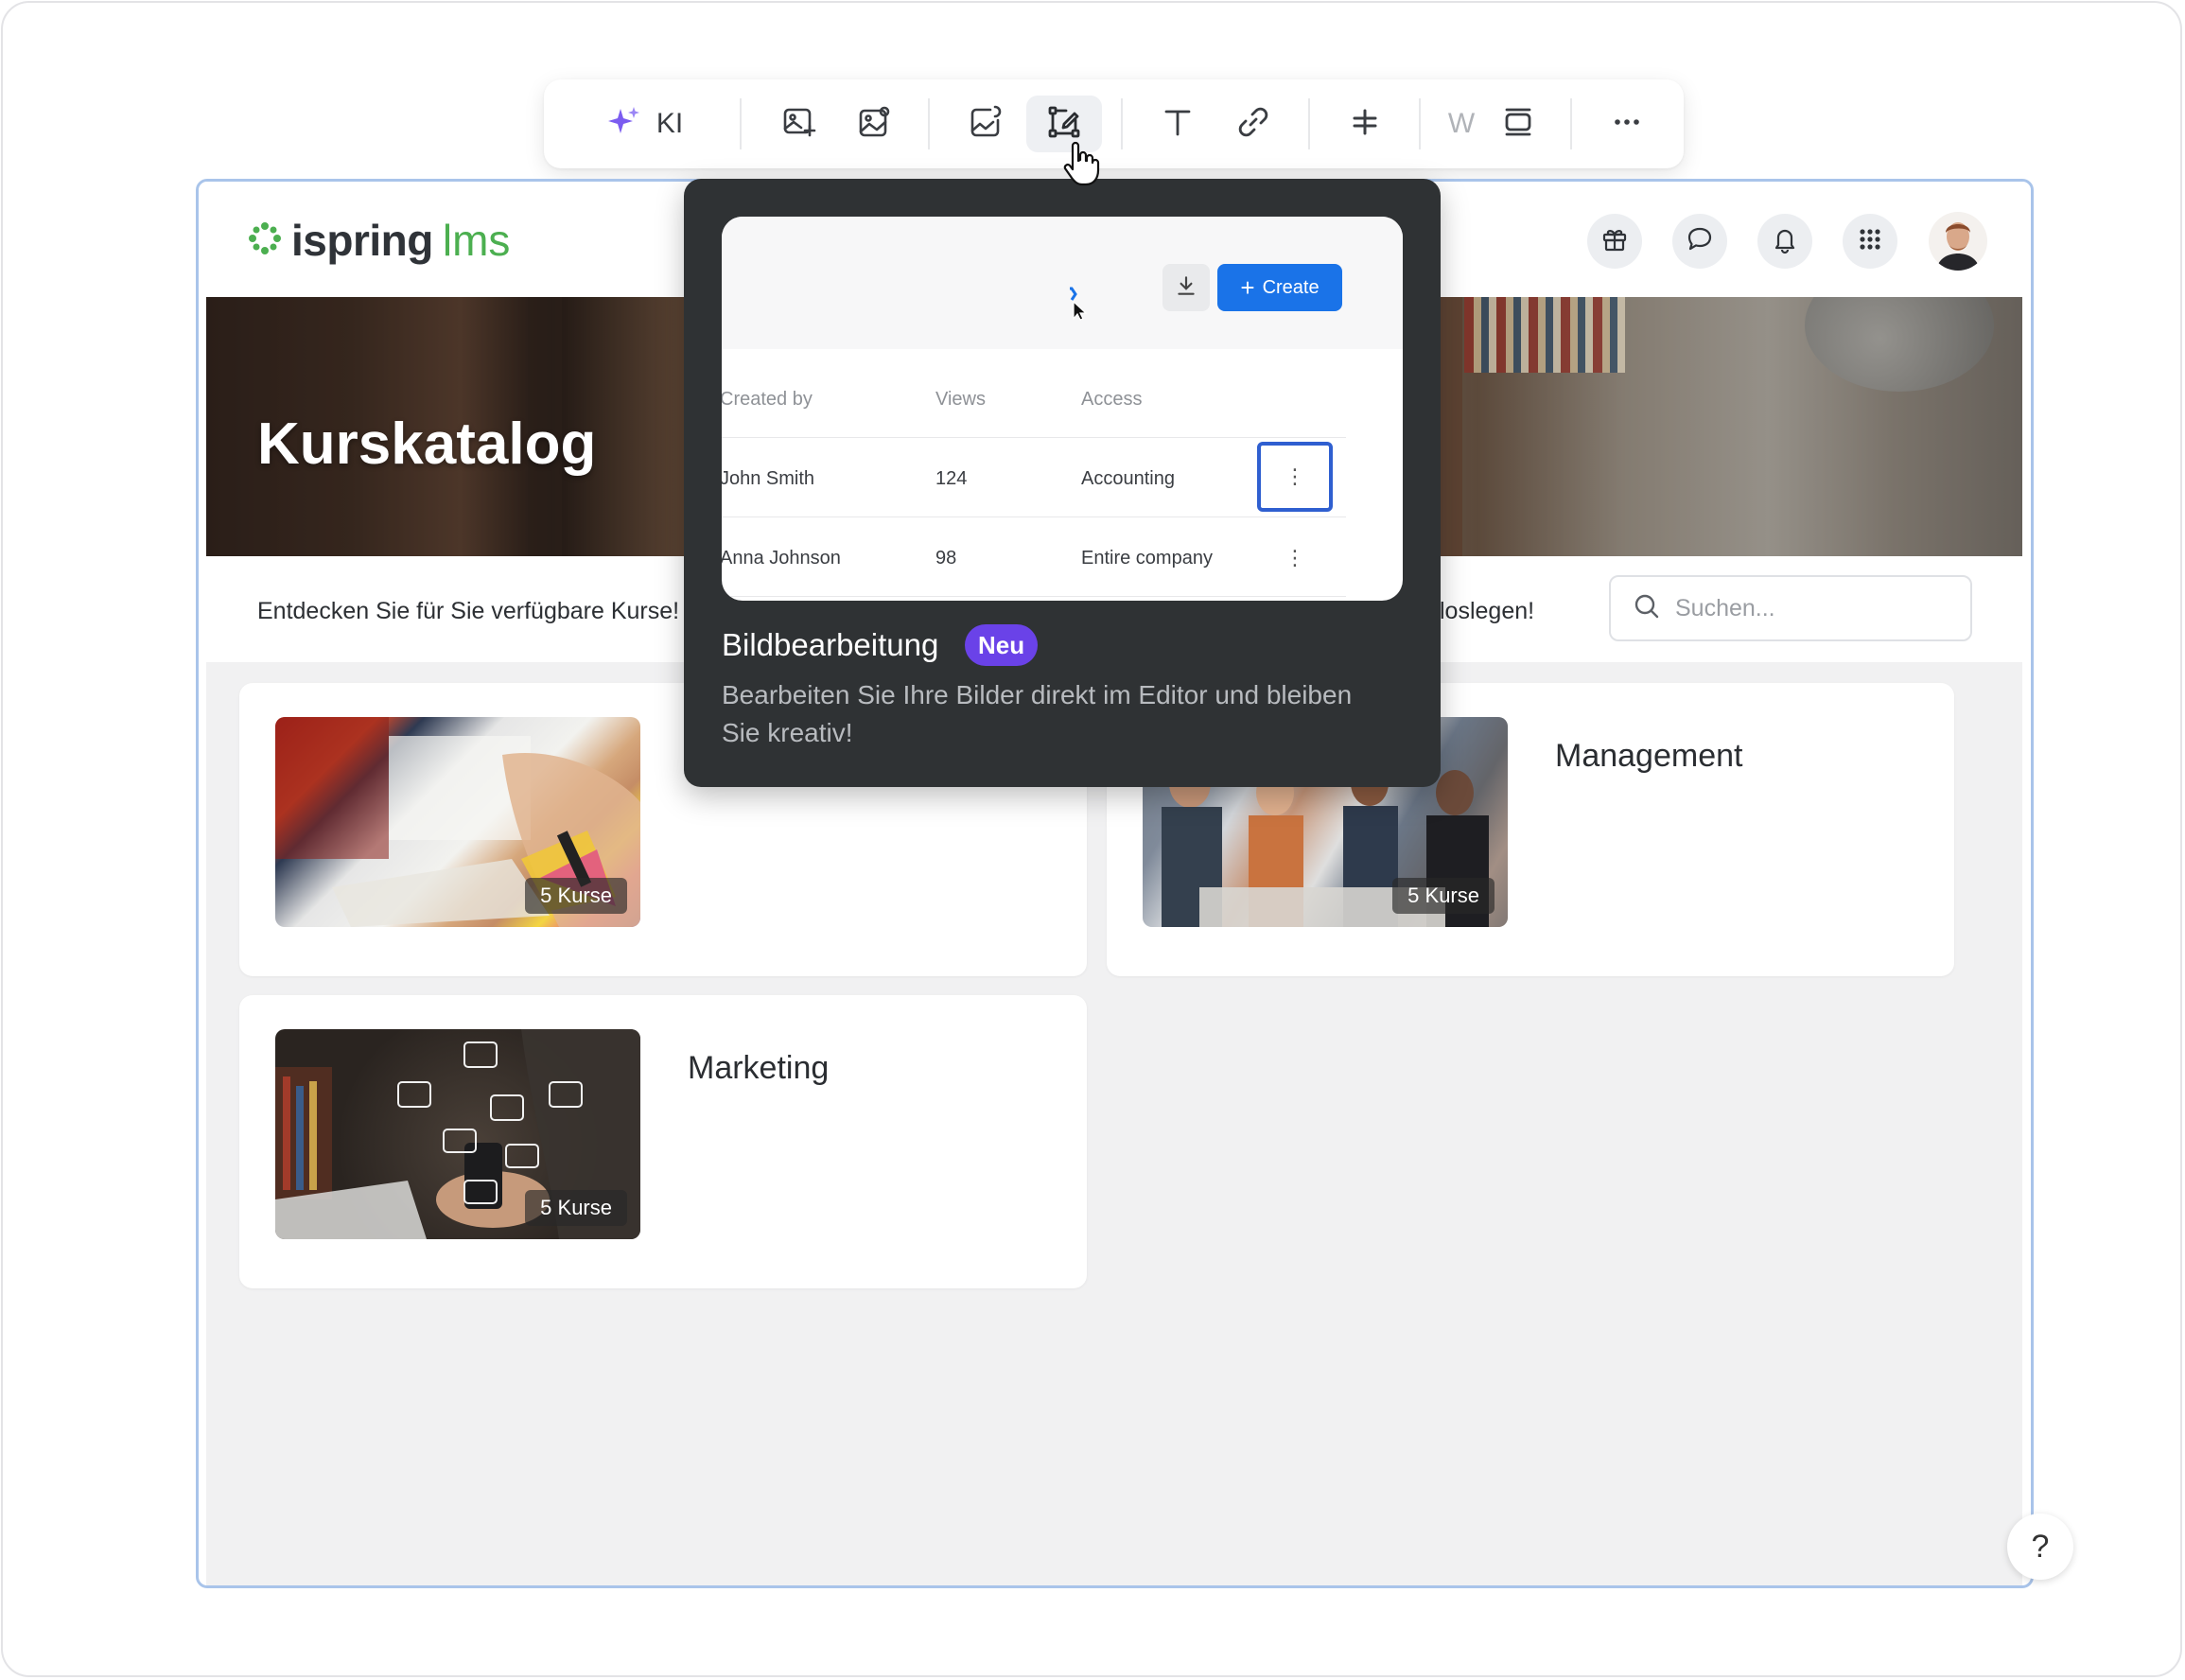  I want to click on chat-button, so click(1699, 241).